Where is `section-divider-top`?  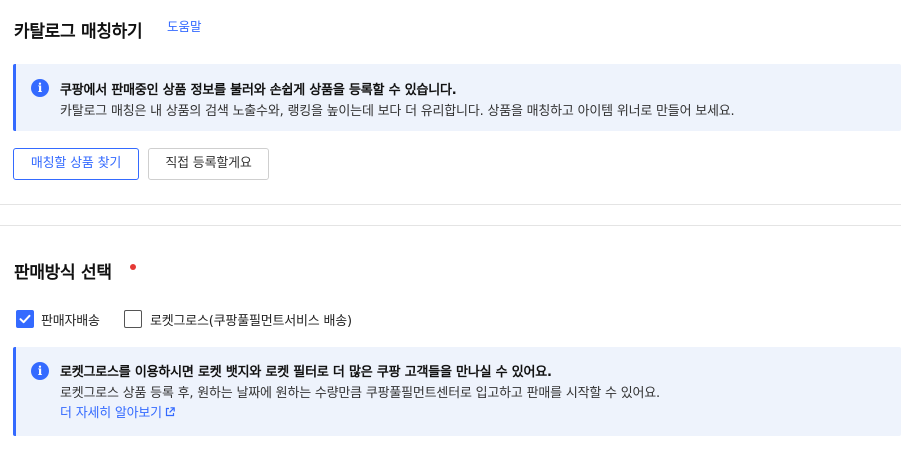 section-divider-top is located at coordinates (450, 204).